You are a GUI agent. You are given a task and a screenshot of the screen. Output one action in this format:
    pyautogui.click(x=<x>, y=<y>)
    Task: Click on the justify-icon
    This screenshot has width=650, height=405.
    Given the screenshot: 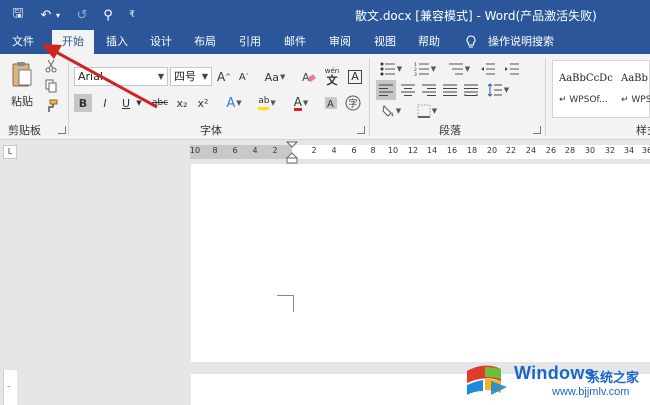 What is the action you would take?
    pyautogui.click(x=450, y=90)
    